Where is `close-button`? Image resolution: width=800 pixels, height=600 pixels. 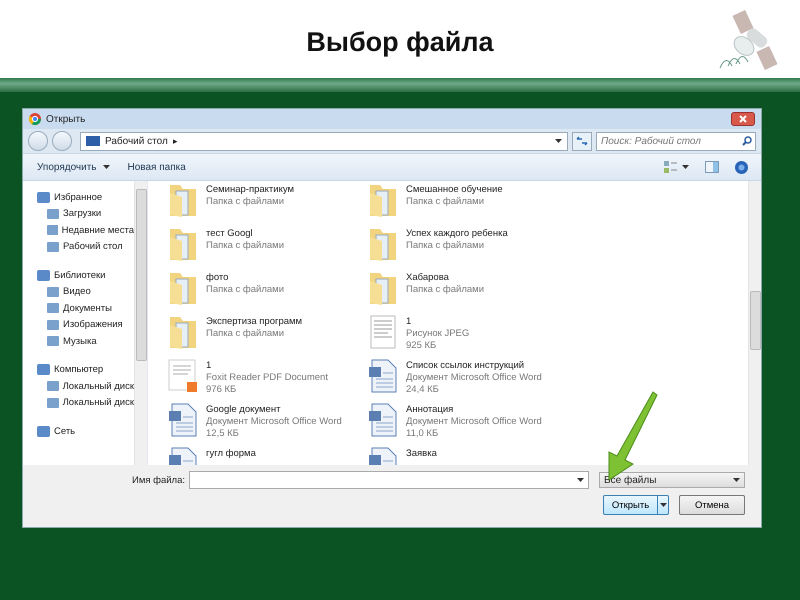 close-button is located at coordinates (743, 119).